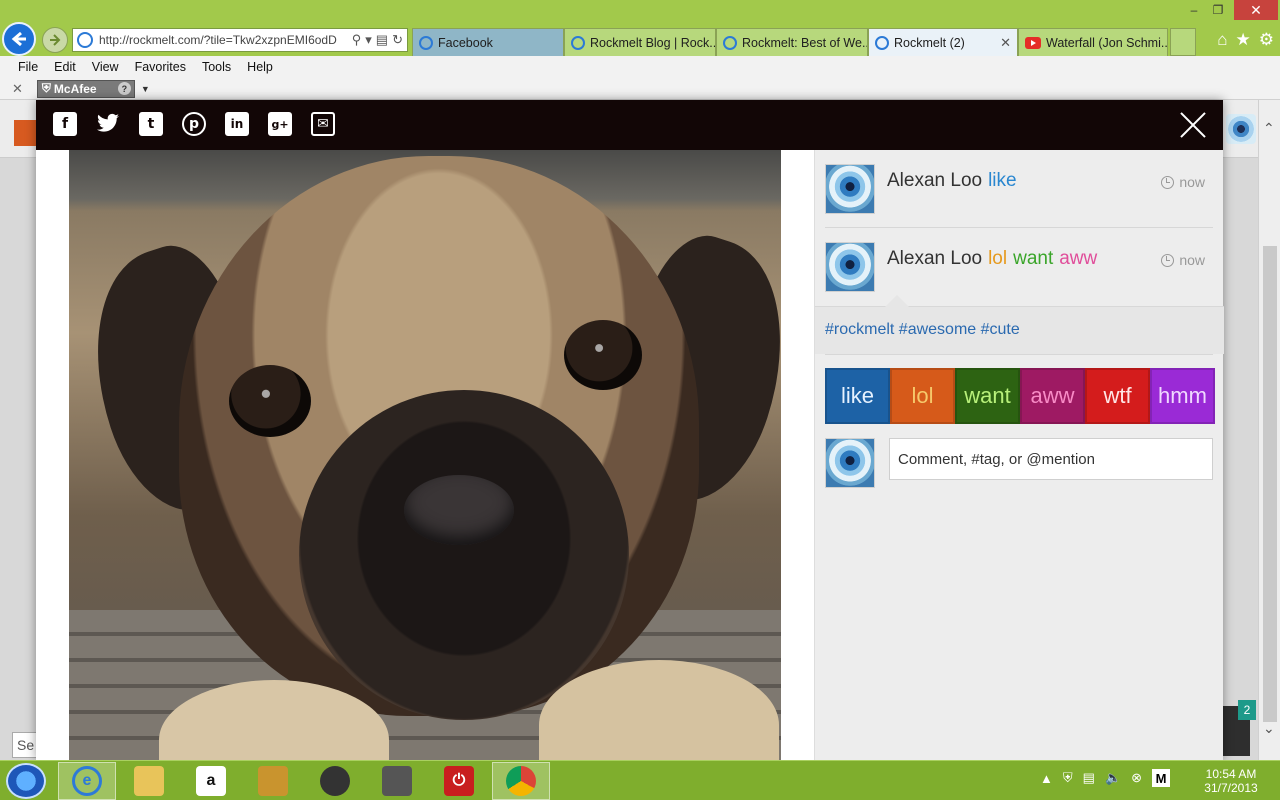 Image resolution: width=1280 pixels, height=800 pixels. Describe the element at coordinates (1068, 778) in the screenshot. I see `shield-icon: ⛨` at that location.